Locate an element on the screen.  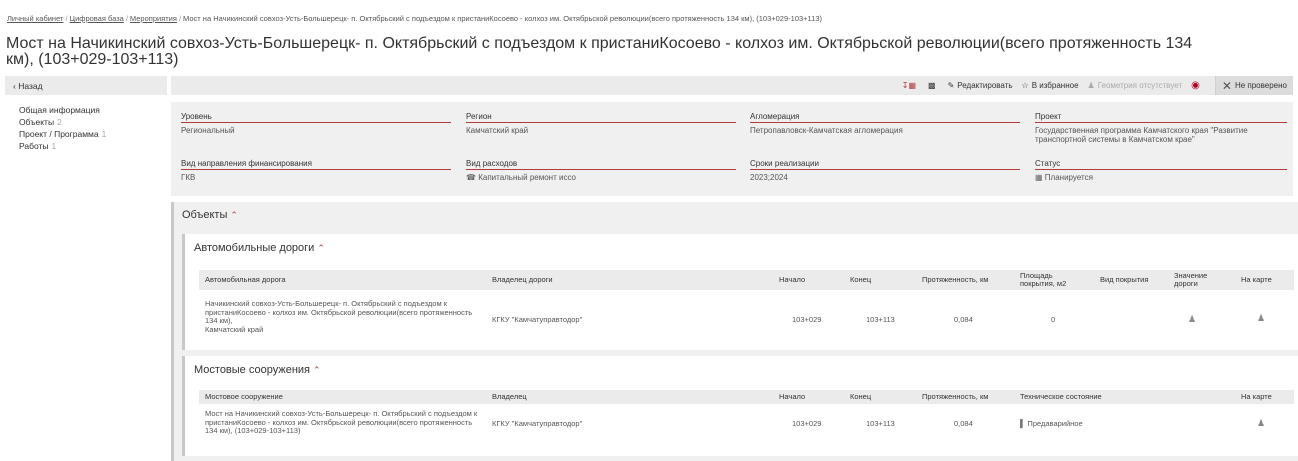
column-header: Техническое состояние is located at coordinates (1061, 396).